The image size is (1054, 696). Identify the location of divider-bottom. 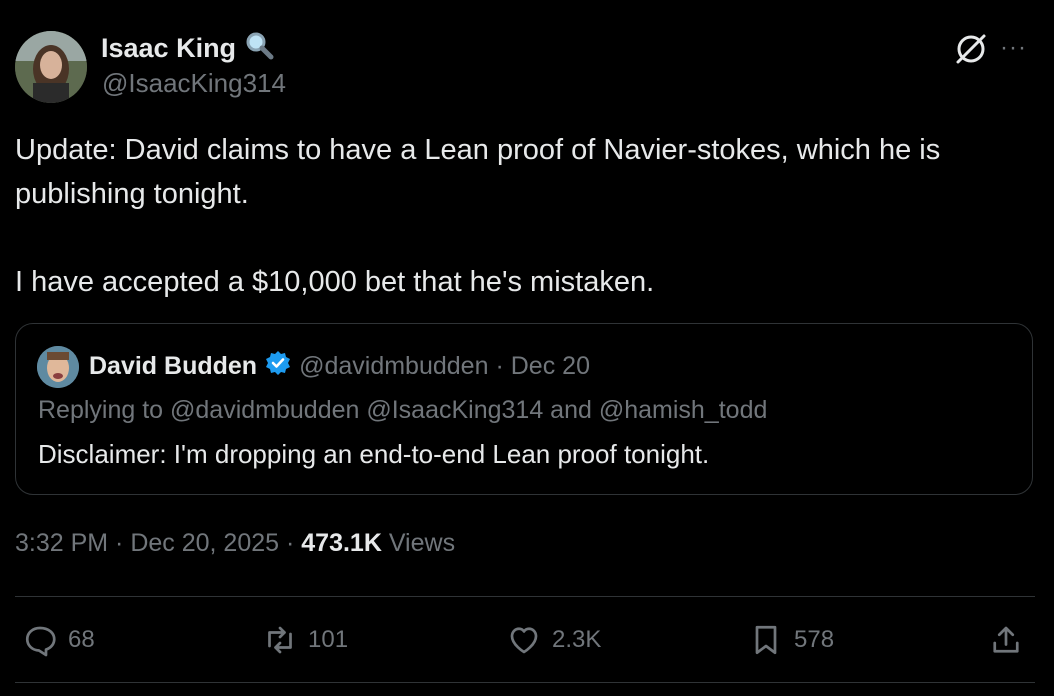
(525, 682).